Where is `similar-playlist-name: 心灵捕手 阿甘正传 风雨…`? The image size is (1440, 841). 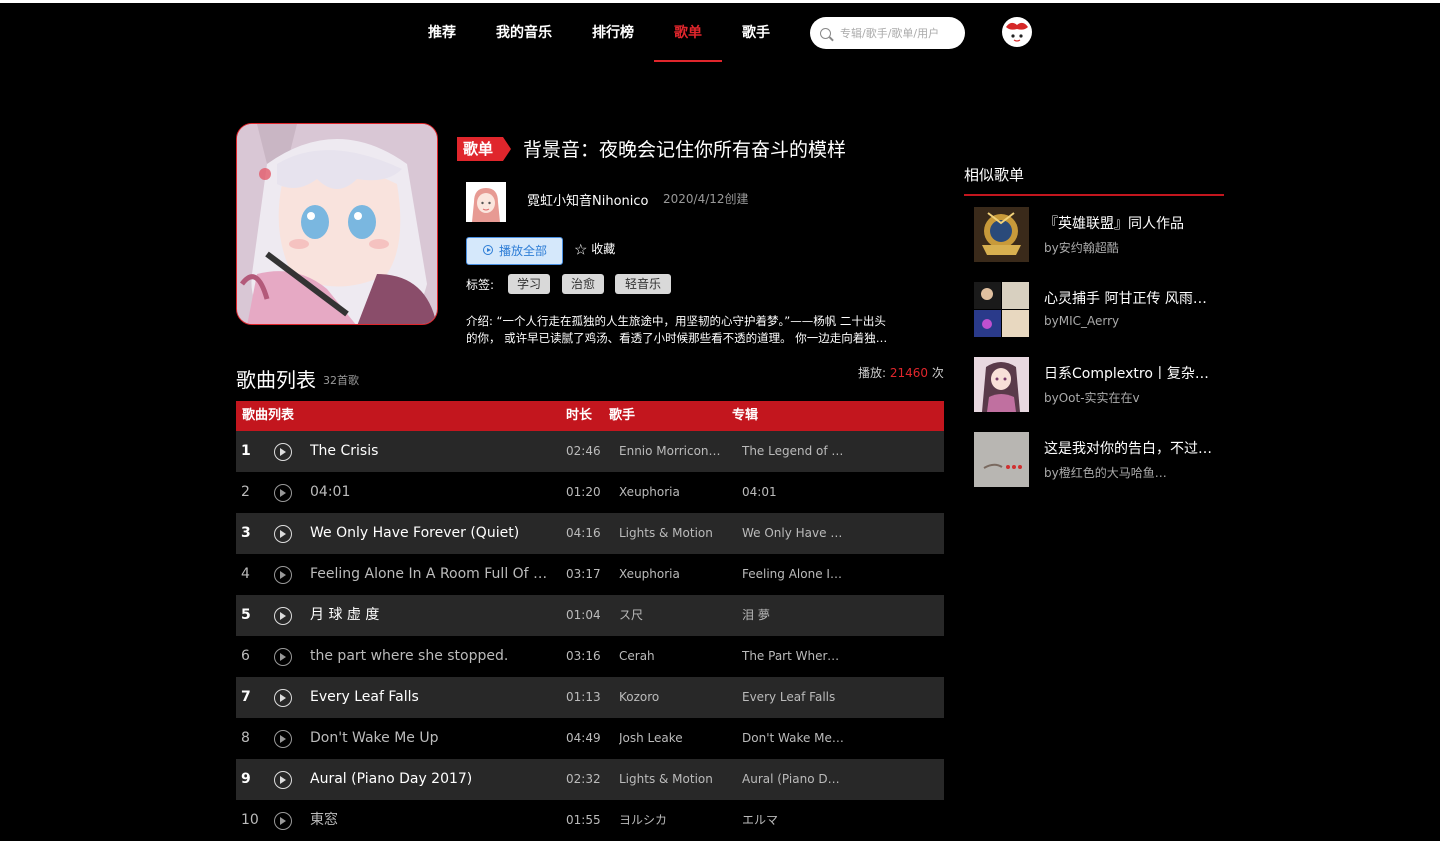 similar-playlist-name: 心灵捕手 阿甘正传 风雨… is located at coordinates (1129, 298).